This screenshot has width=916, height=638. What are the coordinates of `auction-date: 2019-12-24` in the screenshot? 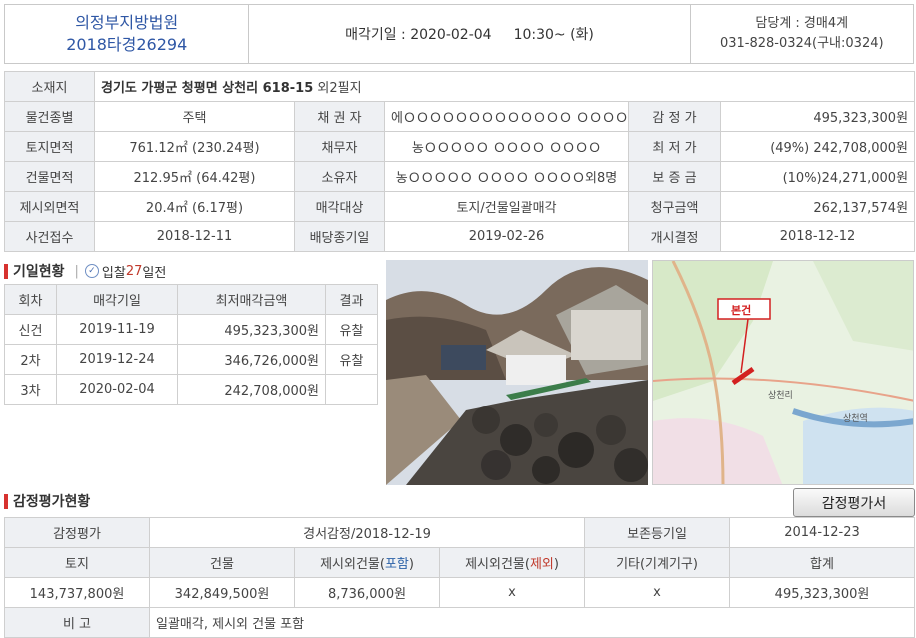 It's located at (117, 359).